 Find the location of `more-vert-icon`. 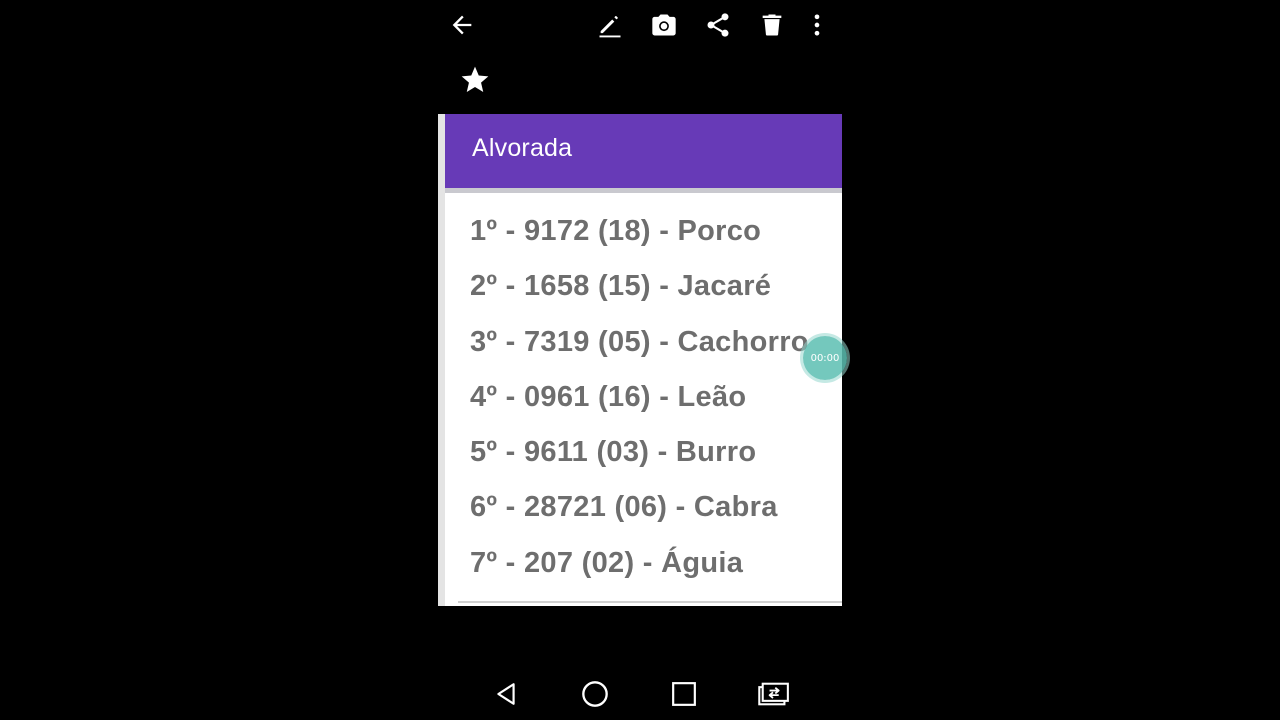

more-vert-icon is located at coordinates (817, 25).